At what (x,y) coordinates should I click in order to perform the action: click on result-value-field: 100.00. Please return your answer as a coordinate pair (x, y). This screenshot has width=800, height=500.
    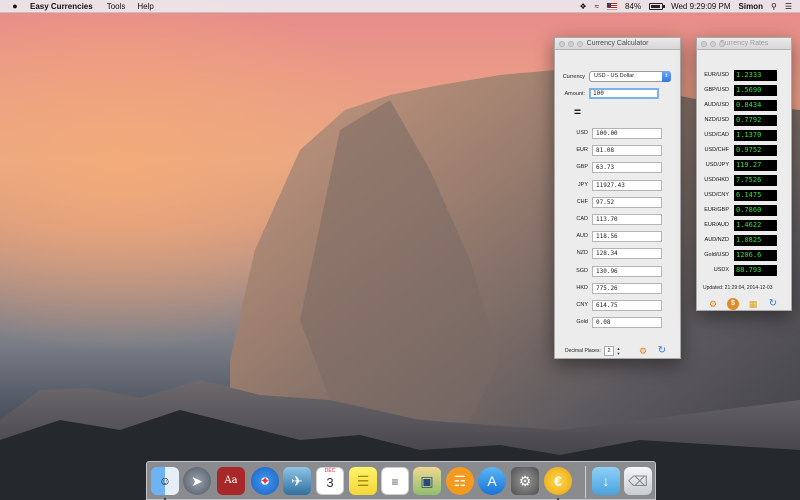
    Looking at the image, I should click on (627, 133).